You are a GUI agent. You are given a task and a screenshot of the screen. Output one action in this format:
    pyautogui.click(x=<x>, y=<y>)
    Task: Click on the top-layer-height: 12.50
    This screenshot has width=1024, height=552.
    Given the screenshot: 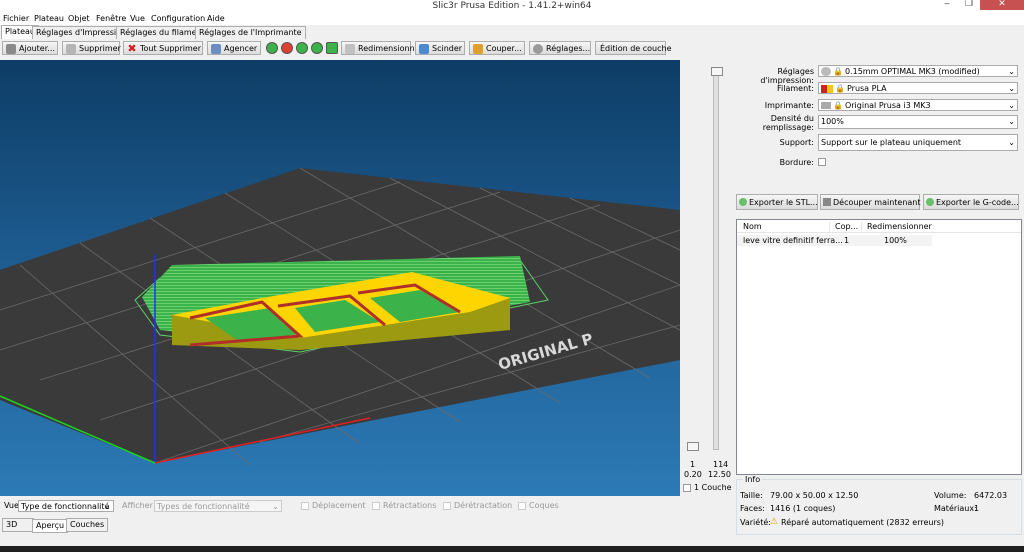 What is the action you would take?
    pyautogui.click(x=719, y=474)
    